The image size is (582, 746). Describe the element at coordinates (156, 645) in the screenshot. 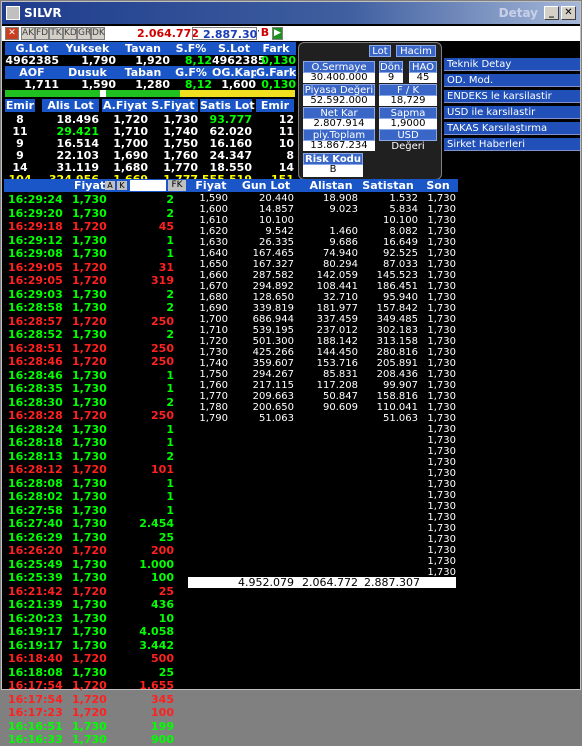

I see `trade-lot: 3.442` at that location.